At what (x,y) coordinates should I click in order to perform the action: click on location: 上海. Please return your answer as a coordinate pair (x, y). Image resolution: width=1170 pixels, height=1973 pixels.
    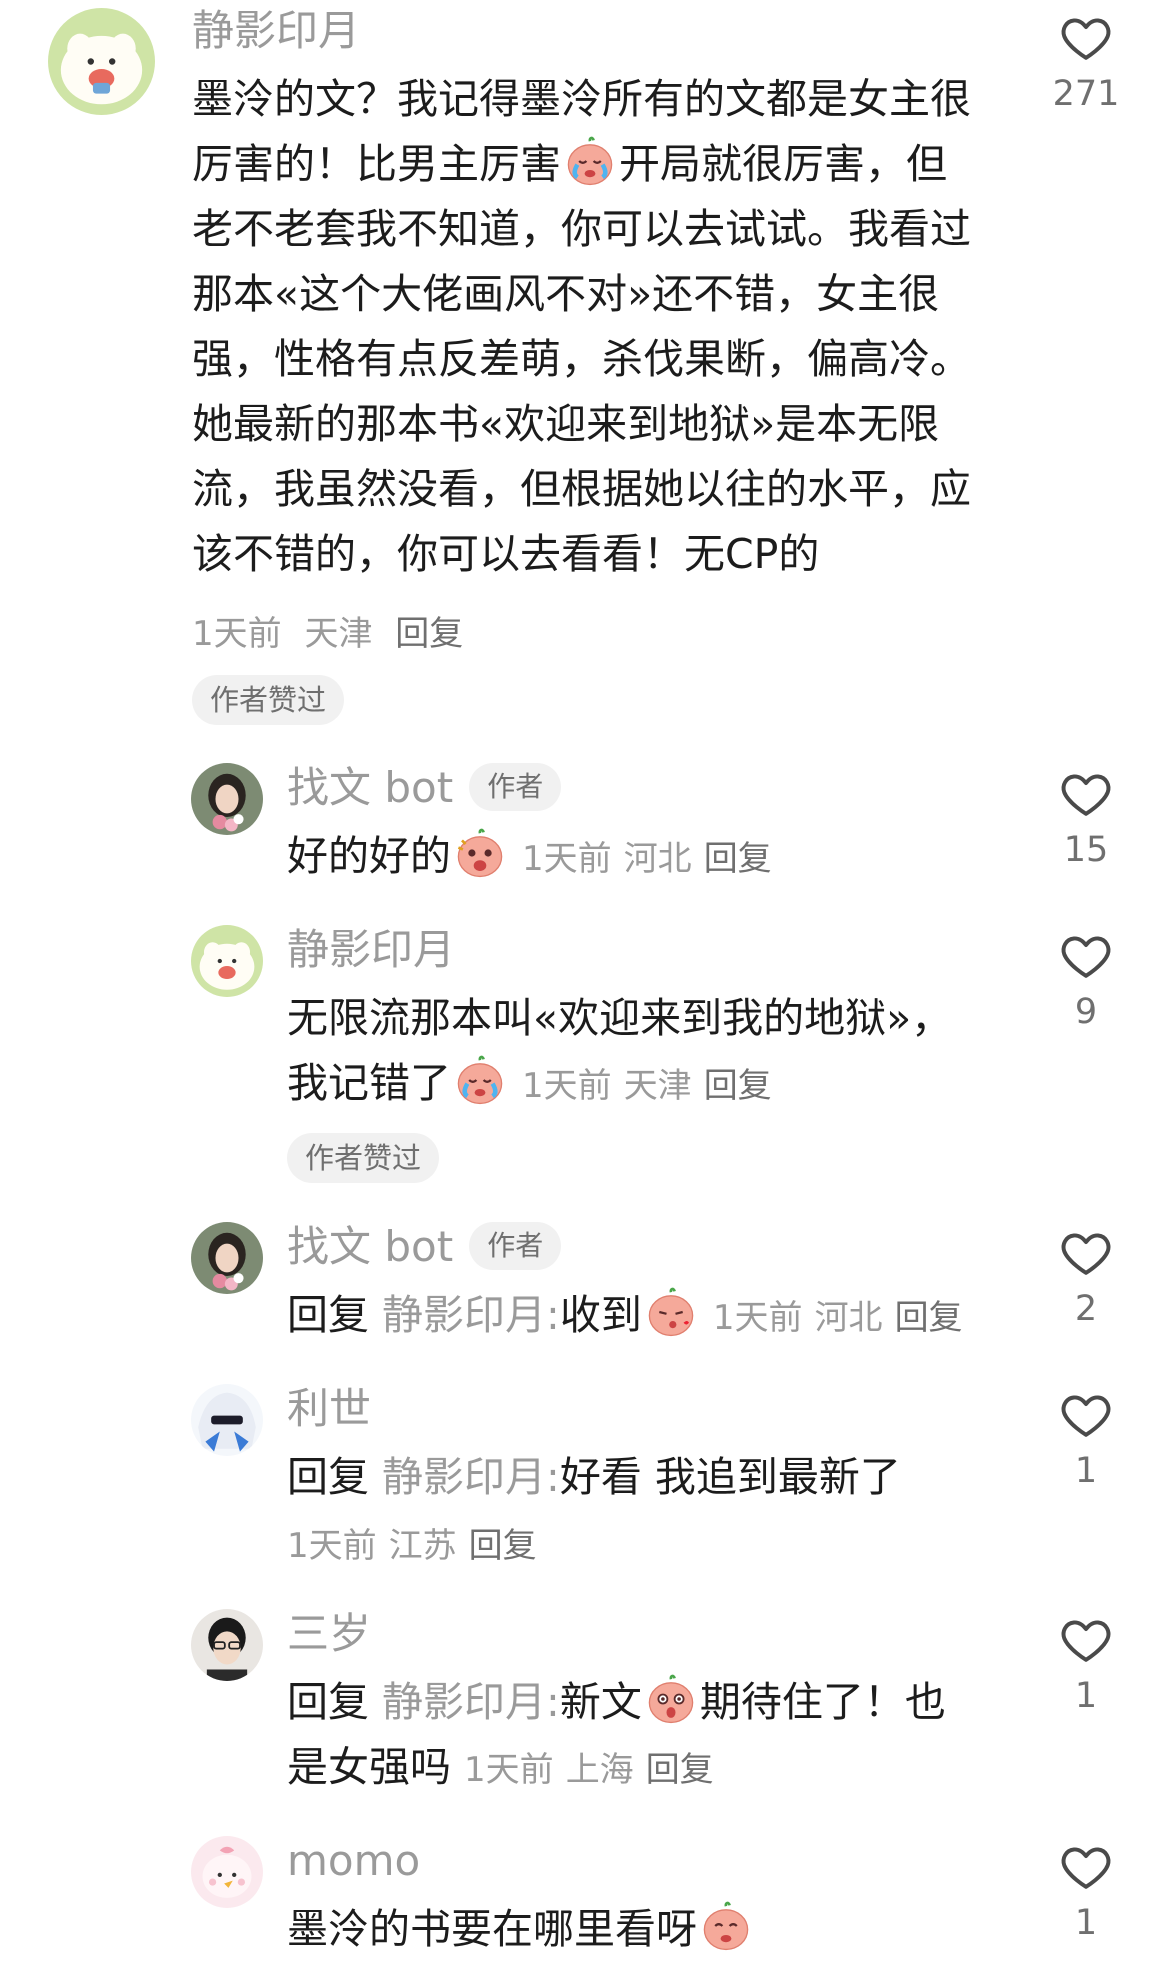
    Looking at the image, I should click on (599, 1770).